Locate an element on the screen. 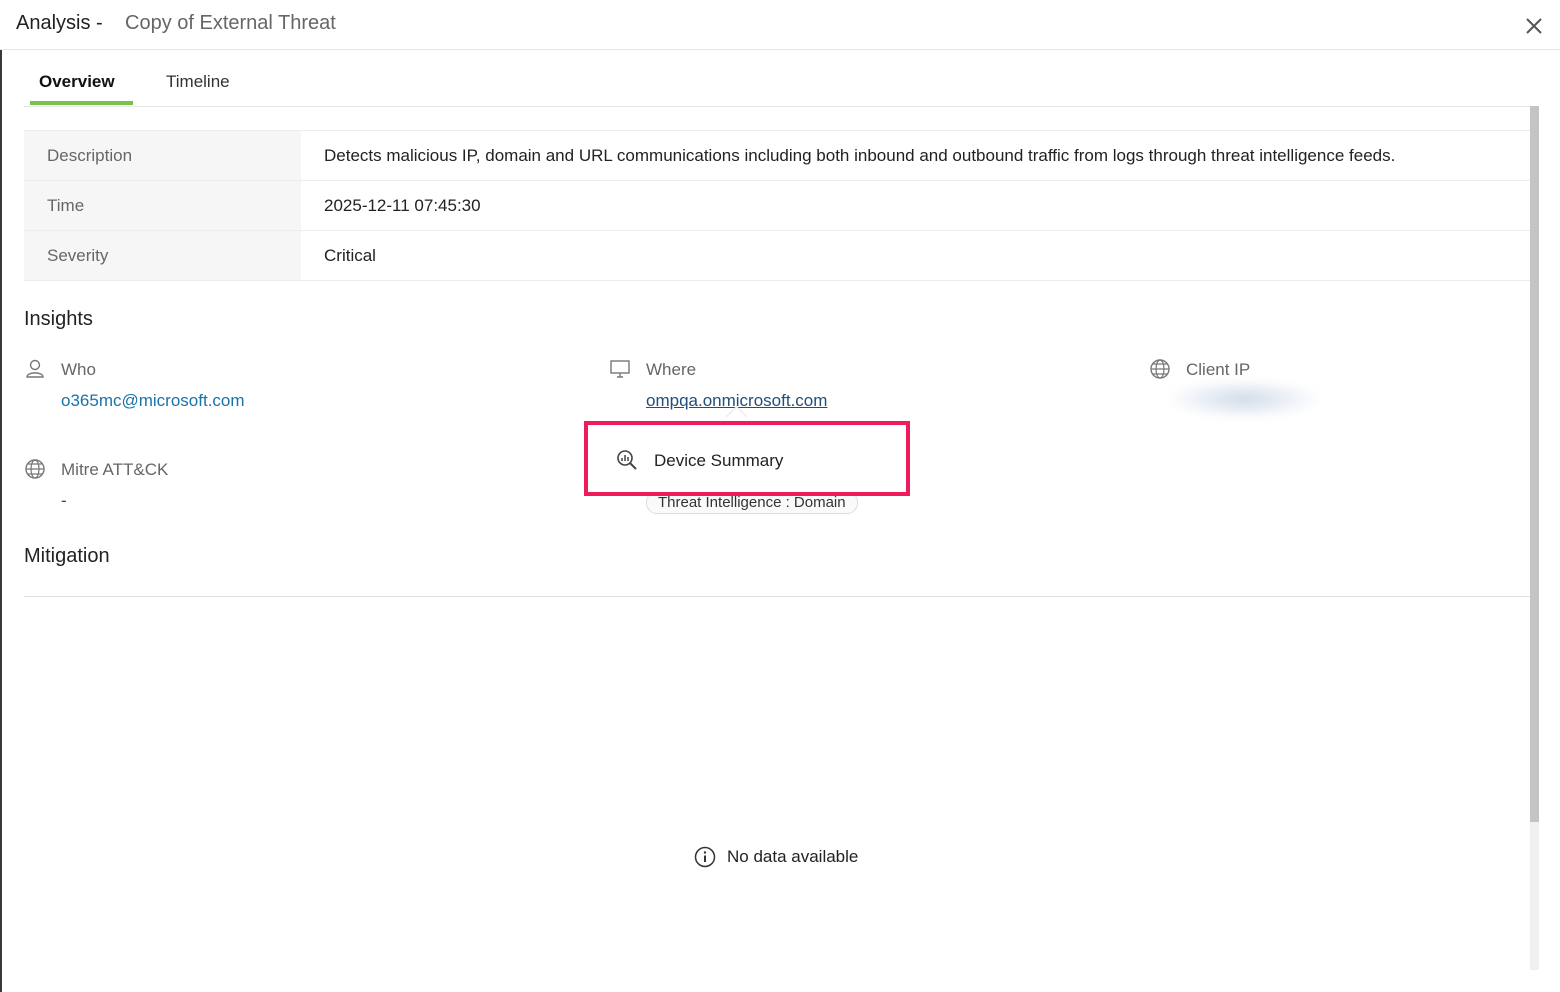 The width and height of the screenshot is (1560, 992). close-icon is located at coordinates (1534, 26).